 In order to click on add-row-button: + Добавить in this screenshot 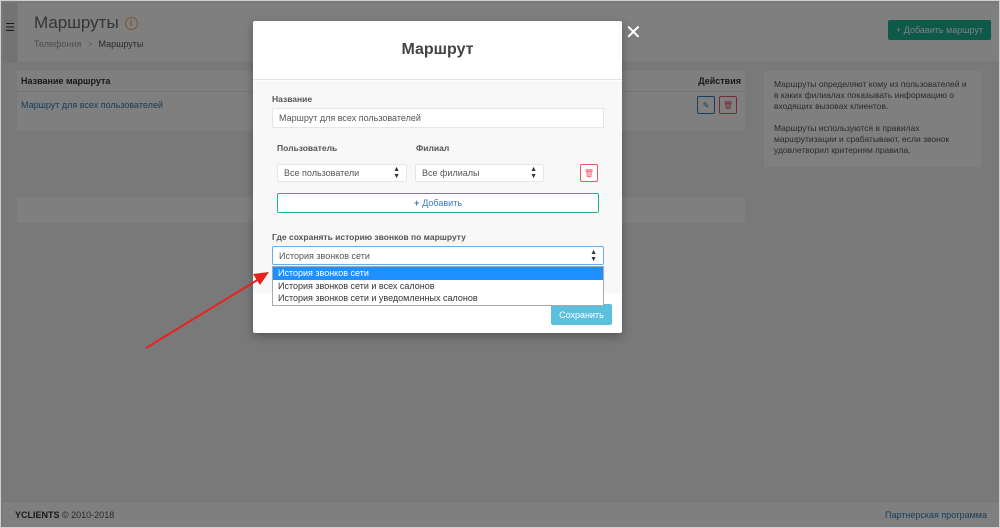, I will do `click(438, 203)`.